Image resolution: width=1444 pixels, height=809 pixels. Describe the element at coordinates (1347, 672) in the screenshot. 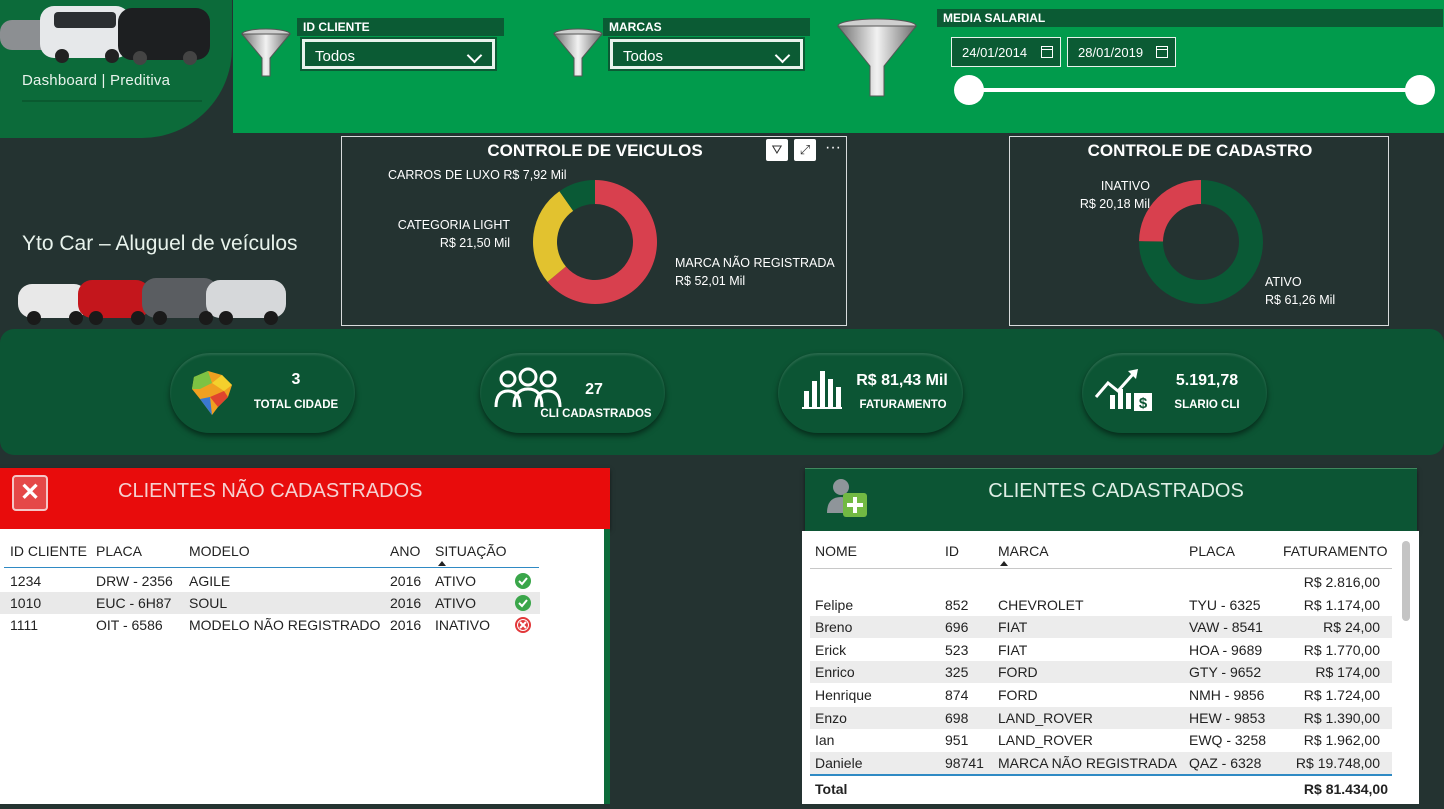

I see `cell-fat: R$ 174,00` at that location.